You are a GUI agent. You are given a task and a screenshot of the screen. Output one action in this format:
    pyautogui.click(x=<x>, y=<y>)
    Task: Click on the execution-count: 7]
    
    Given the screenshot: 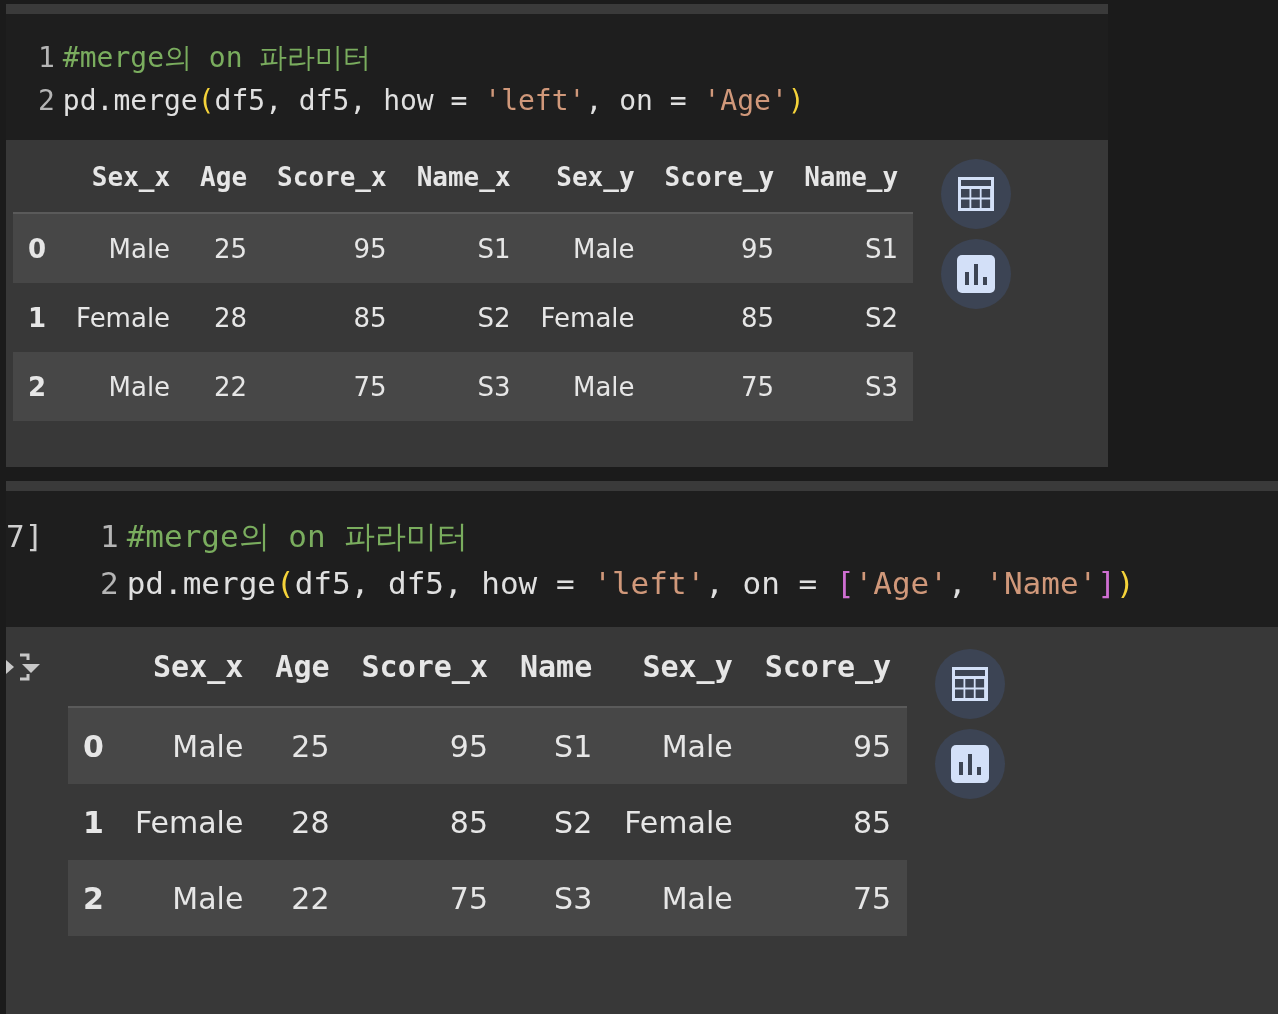 What is the action you would take?
    pyautogui.click(x=25, y=536)
    